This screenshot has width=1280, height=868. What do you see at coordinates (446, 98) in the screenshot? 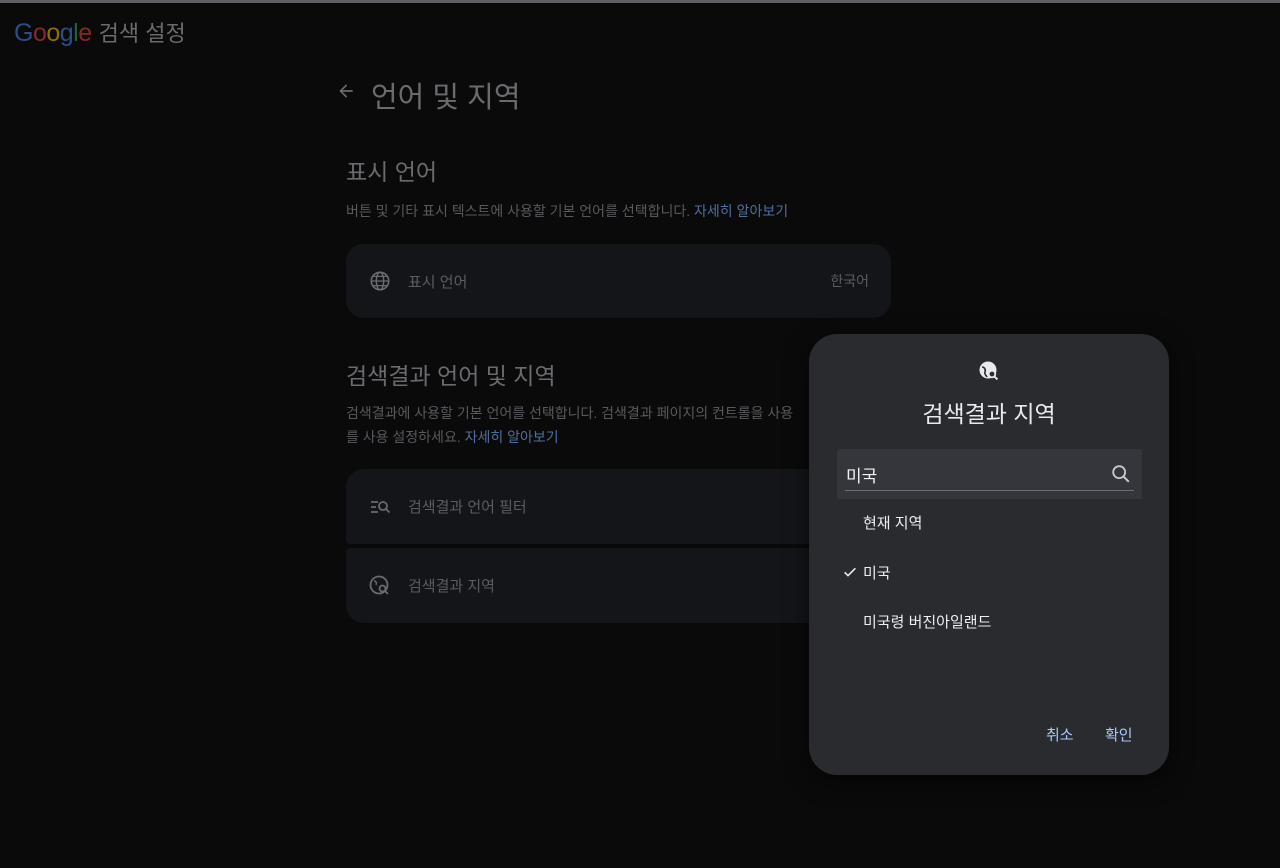
I see `page-title: 언어 및 지역` at bounding box center [446, 98].